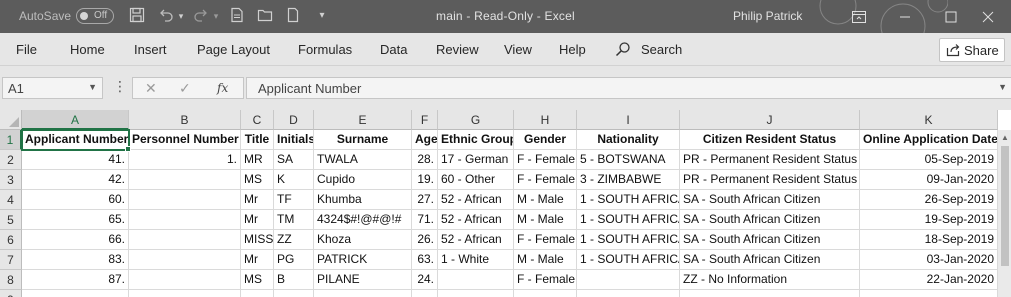  Describe the element at coordinates (363, 140) in the screenshot. I see `header-cell: Surname` at that location.